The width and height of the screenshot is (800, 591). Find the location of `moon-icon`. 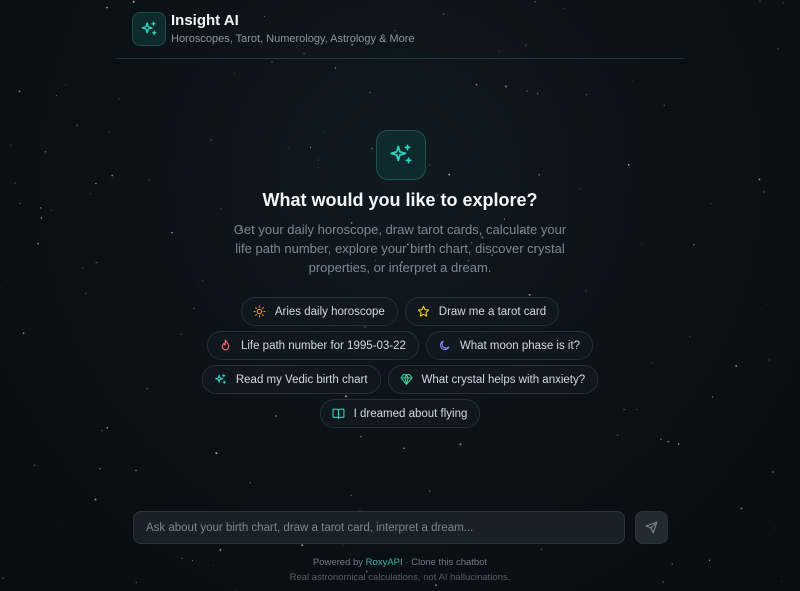

moon-icon is located at coordinates (445, 346).